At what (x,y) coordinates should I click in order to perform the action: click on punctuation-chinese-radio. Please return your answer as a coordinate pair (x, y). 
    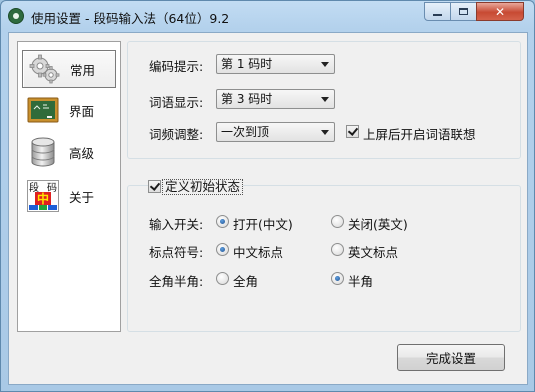
    Looking at the image, I should click on (222, 249).